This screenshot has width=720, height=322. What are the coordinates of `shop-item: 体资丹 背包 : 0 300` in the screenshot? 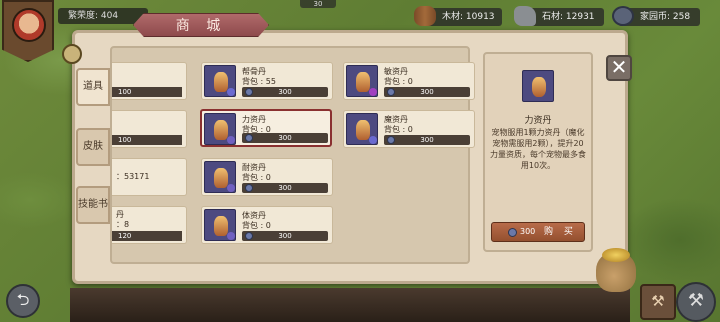 It's located at (267, 225).